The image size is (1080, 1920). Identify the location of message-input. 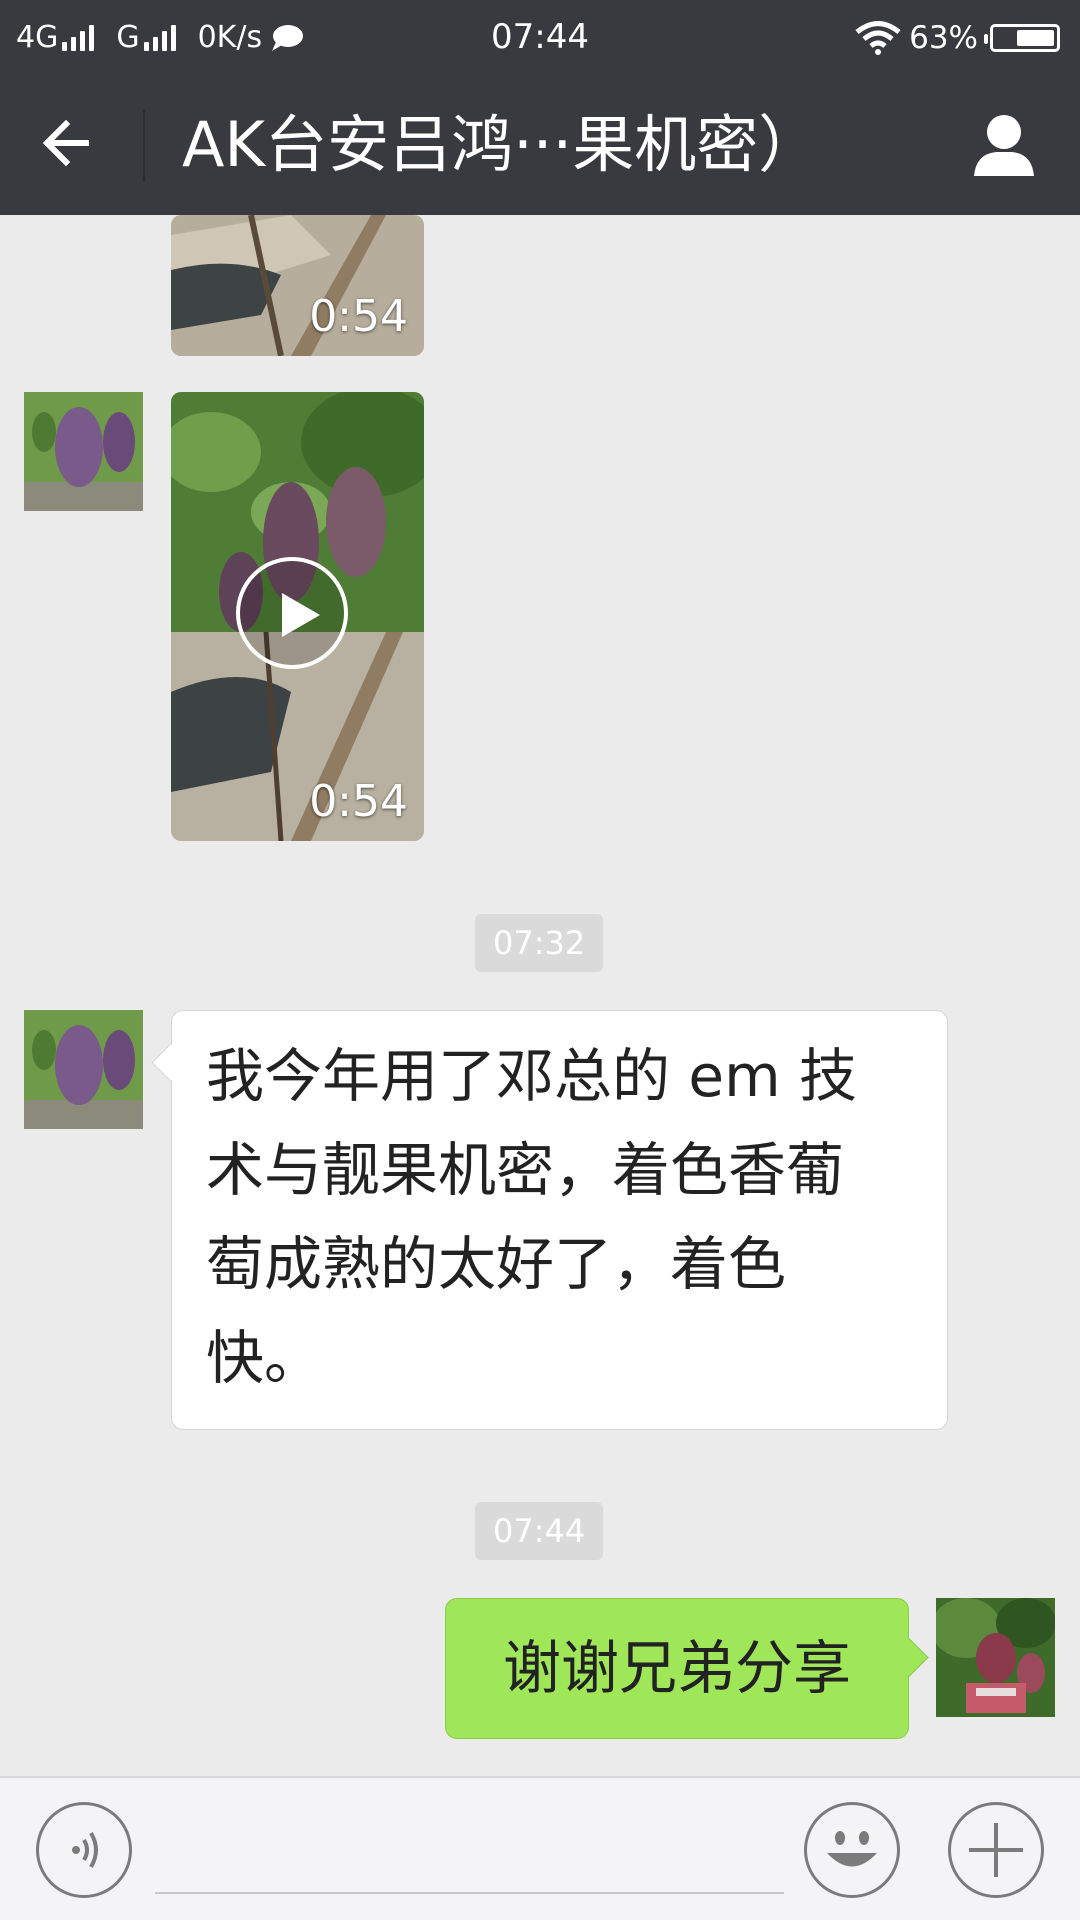
(469, 1846).